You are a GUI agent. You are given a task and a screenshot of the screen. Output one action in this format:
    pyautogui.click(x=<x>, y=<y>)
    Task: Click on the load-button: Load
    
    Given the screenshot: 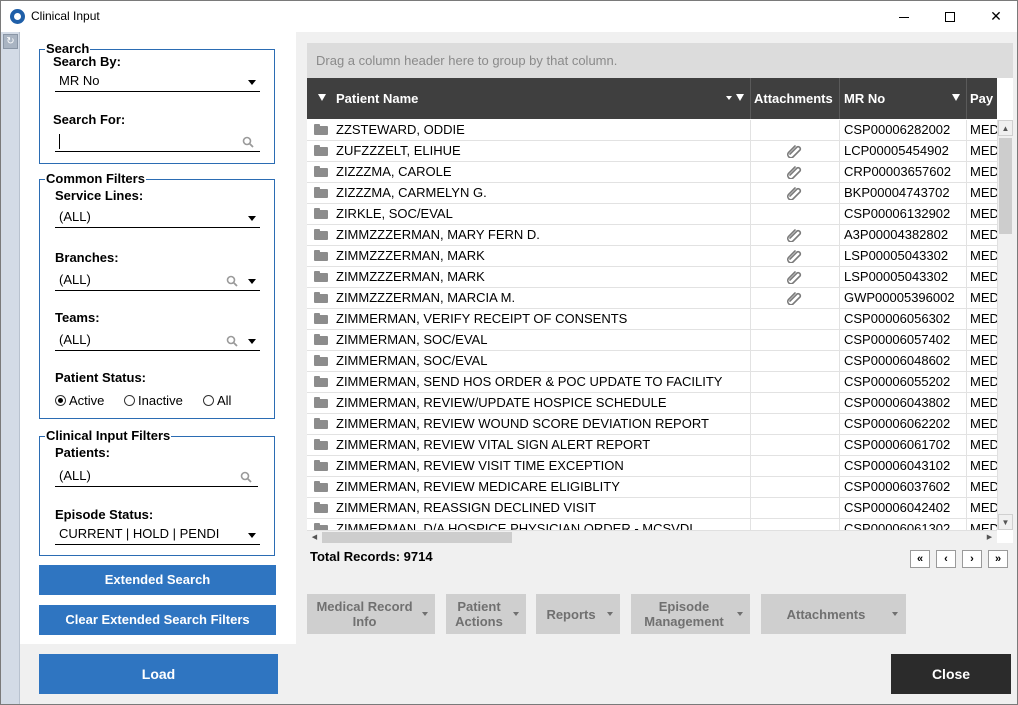 What is the action you would take?
    pyautogui.click(x=158, y=674)
    